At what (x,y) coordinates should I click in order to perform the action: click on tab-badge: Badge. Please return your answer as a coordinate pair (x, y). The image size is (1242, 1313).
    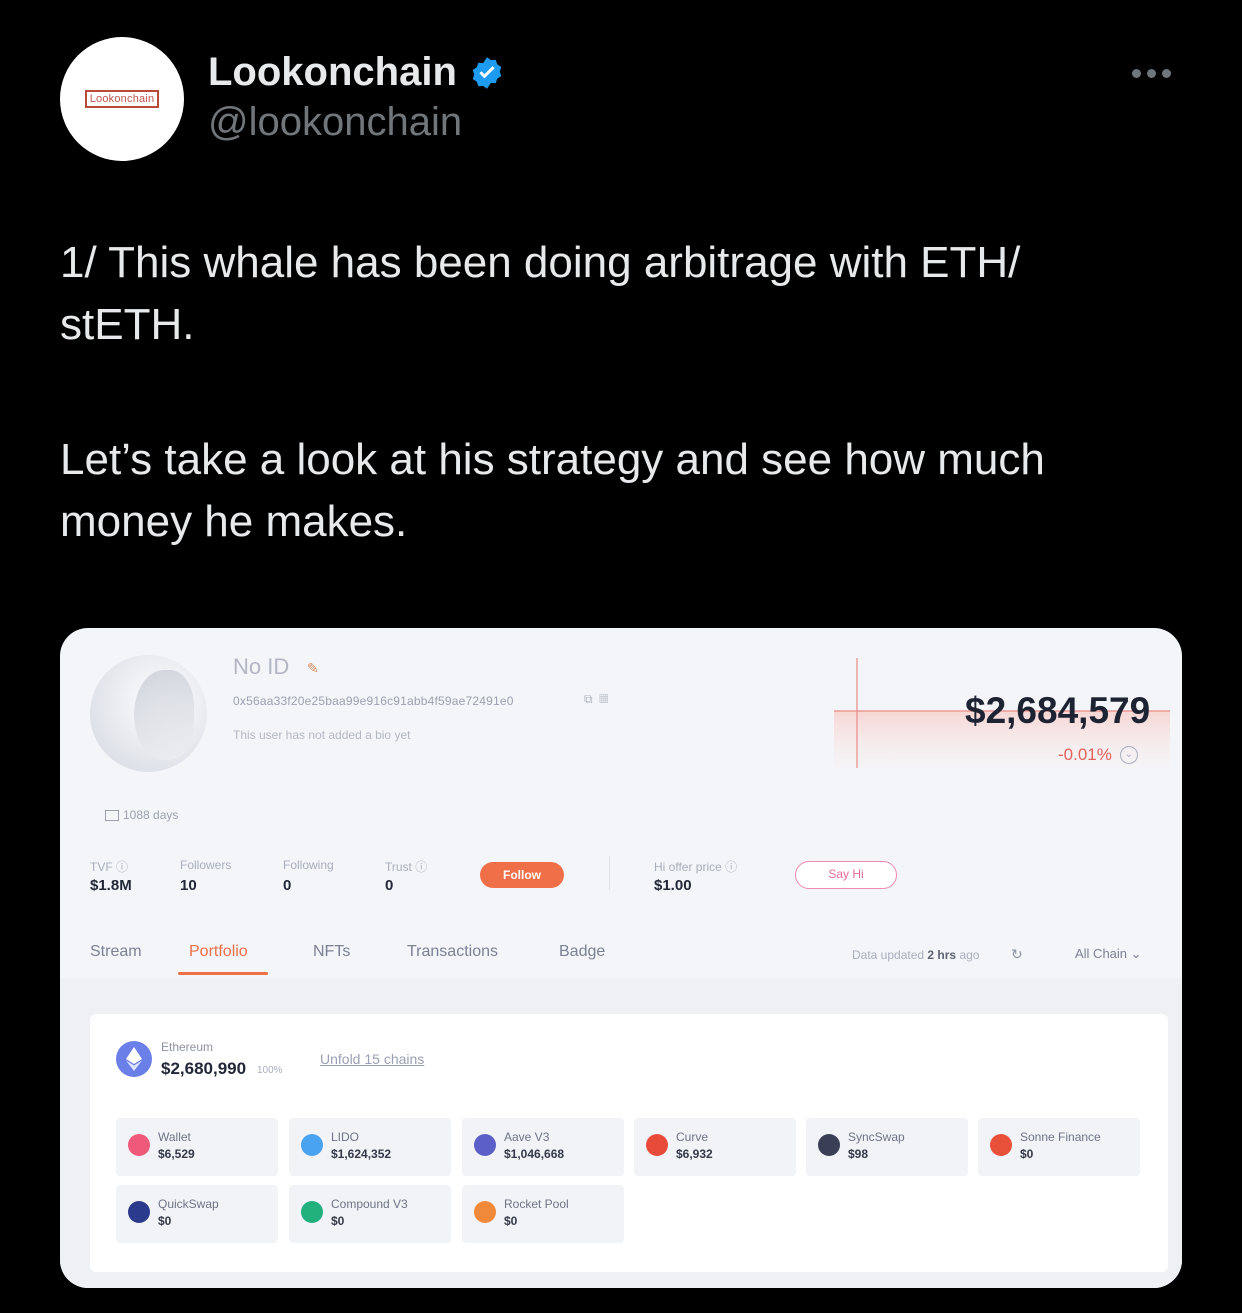
    Looking at the image, I should click on (582, 952).